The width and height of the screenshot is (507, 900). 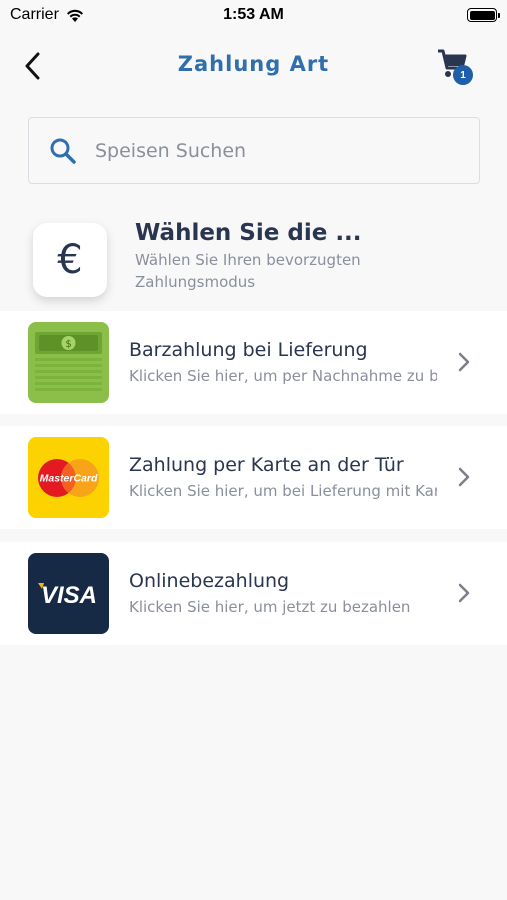 I want to click on page-title: Zahlung Art, so click(x=253, y=64).